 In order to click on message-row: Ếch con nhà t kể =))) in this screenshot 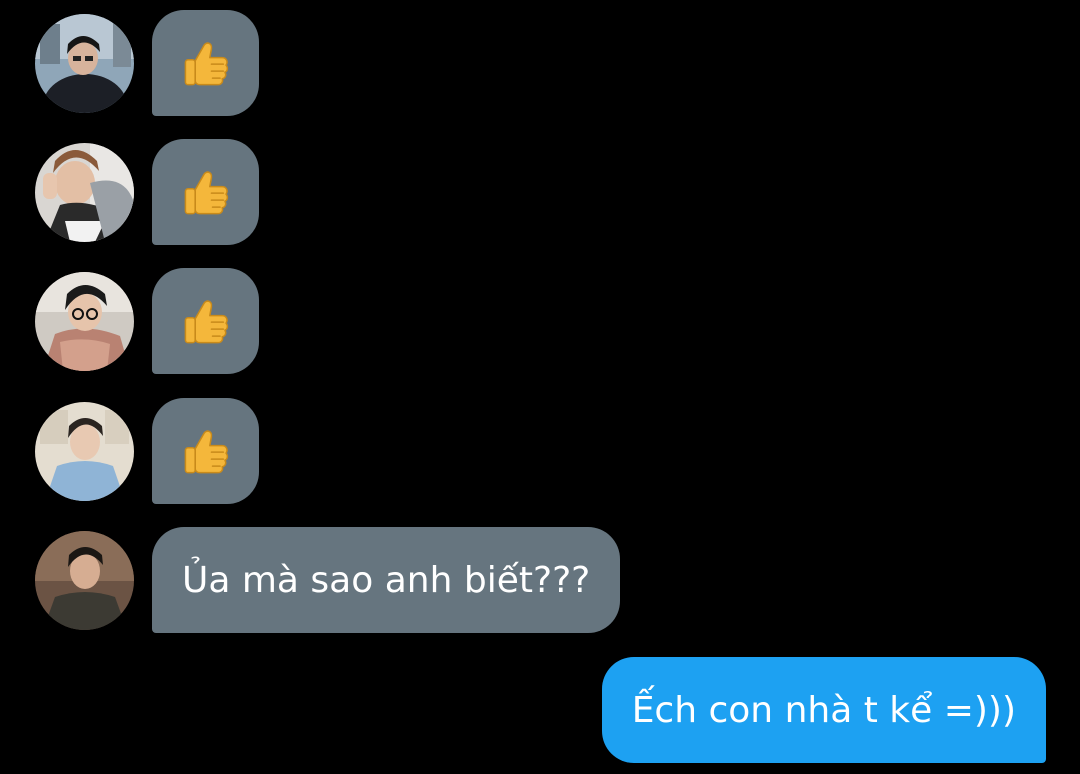, I will do `click(540, 710)`.